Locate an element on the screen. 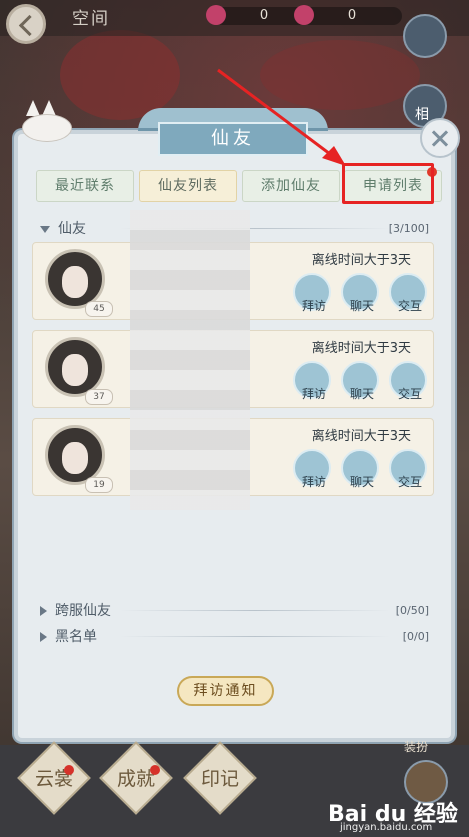  section-blacklist: 黑名单 is located at coordinates (68, 636).